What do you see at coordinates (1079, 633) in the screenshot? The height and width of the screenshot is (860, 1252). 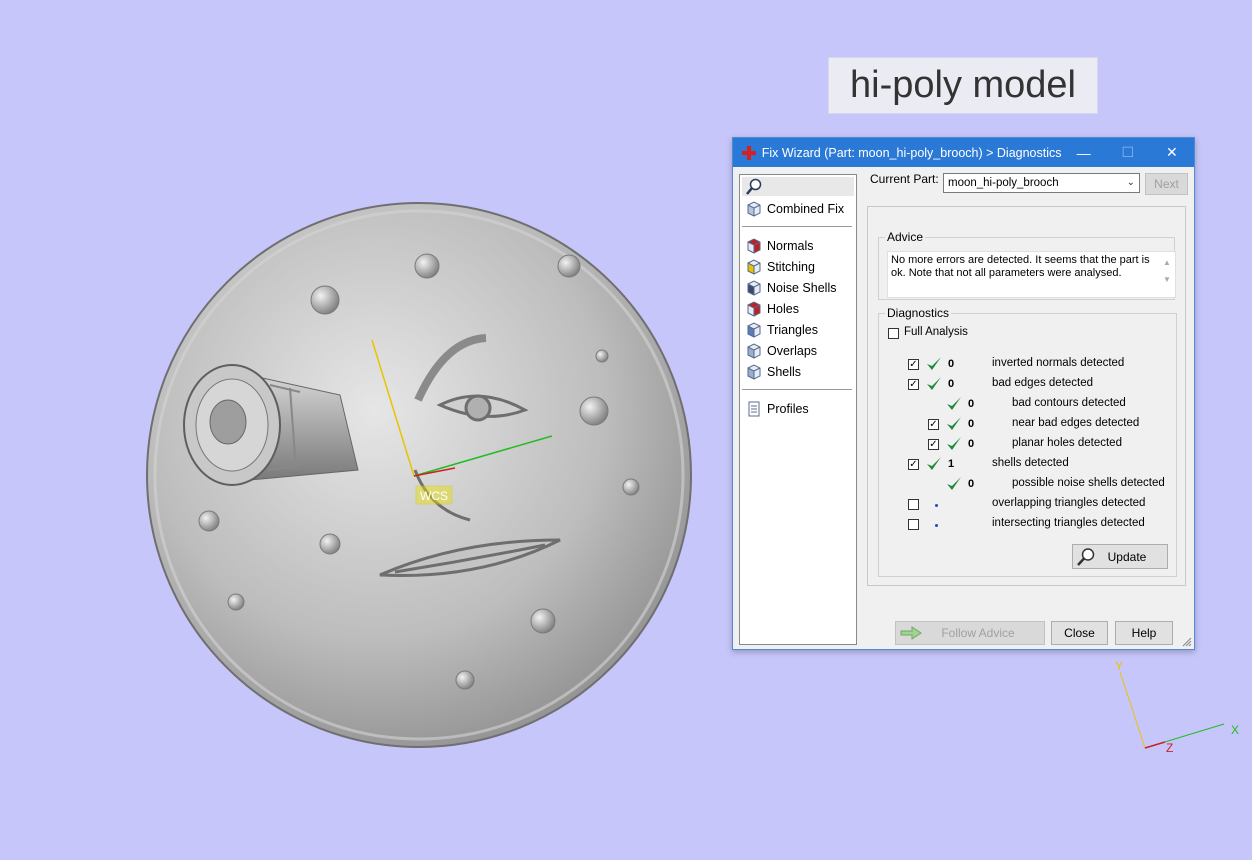 I see `close-button: Close` at bounding box center [1079, 633].